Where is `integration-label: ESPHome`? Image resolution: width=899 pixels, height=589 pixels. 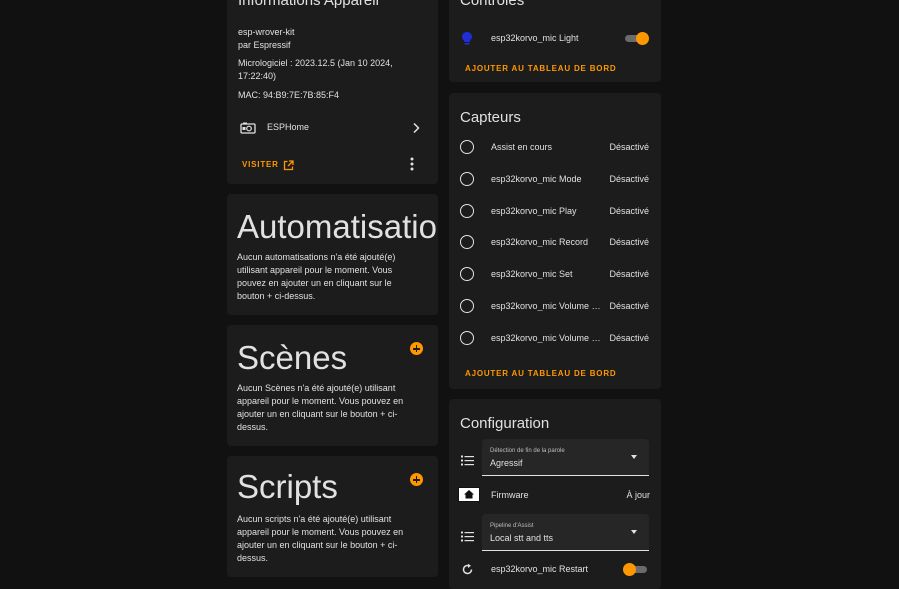
integration-label: ESPHome is located at coordinates (288, 127).